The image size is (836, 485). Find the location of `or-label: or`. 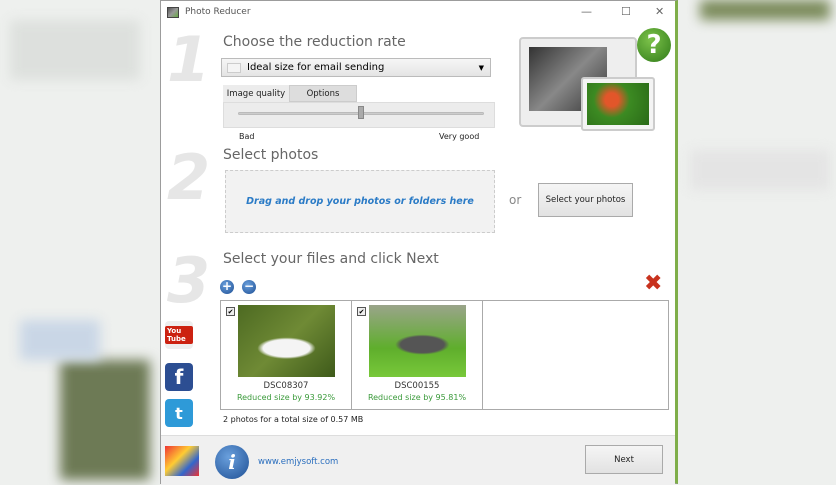

or-label: or is located at coordinates (515, 200).